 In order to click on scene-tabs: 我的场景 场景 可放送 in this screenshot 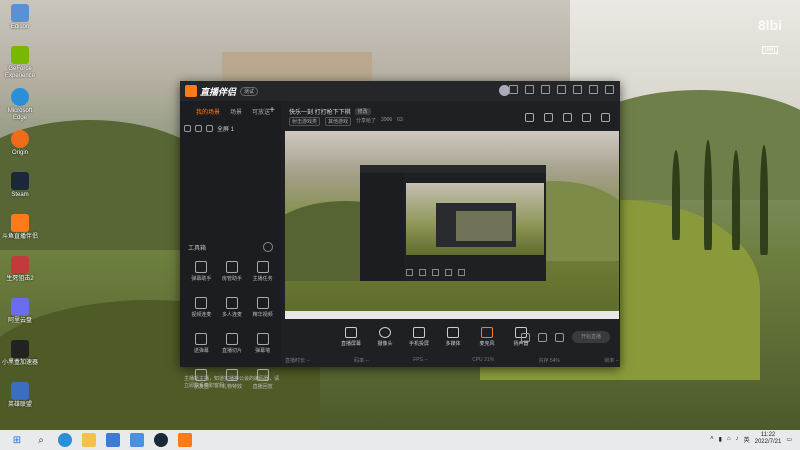, I will do `click(230, 110)`.